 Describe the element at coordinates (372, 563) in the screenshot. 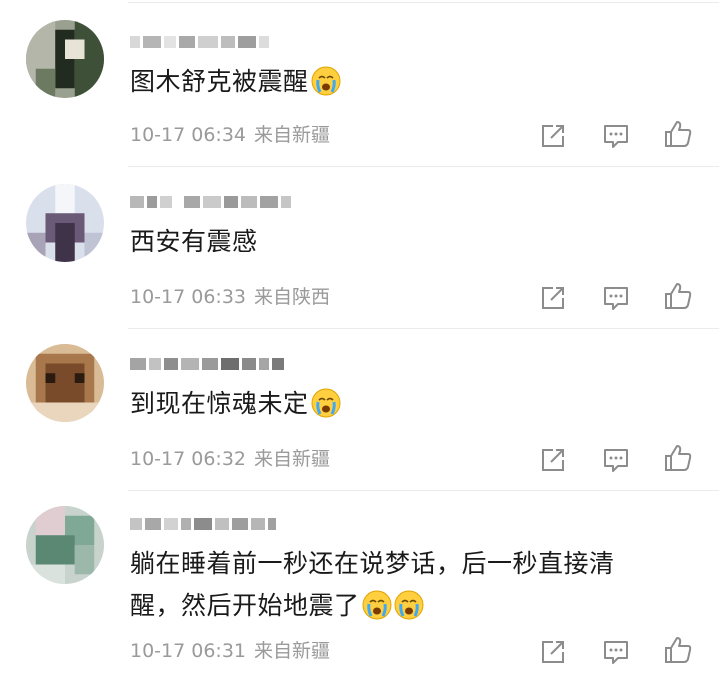

I see `comment-text-line-1: 躺在睡着前一秒还在说梦话，后一秒直接清` at that location.